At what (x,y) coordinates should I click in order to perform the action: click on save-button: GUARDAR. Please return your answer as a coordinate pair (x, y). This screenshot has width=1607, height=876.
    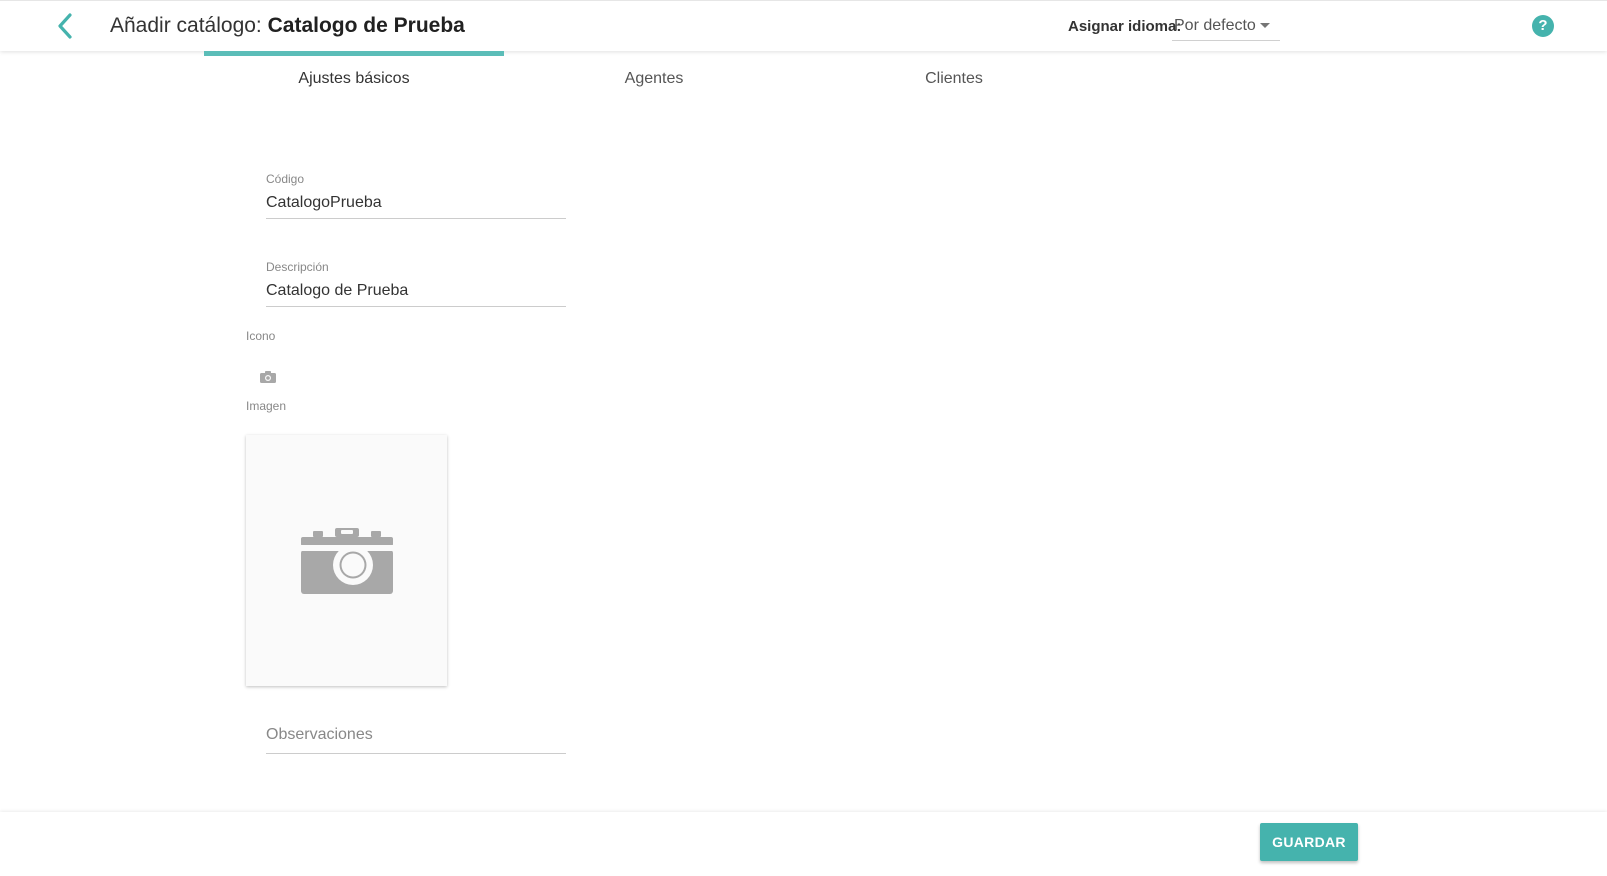
    Looking at the image, I should click on (1309, 842).